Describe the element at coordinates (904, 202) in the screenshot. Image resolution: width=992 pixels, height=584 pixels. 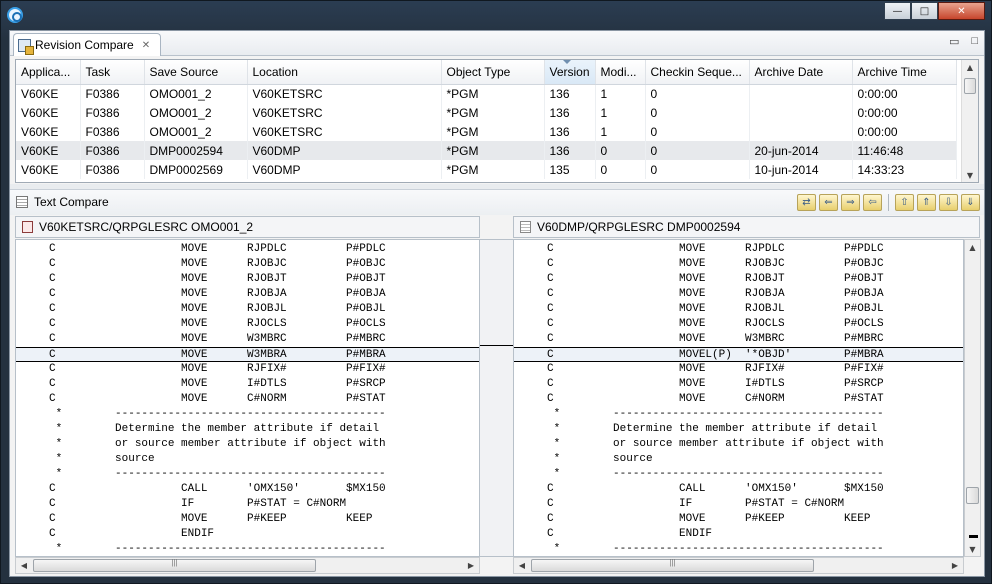
I see `next-difference-icon: ⇧` at that location.